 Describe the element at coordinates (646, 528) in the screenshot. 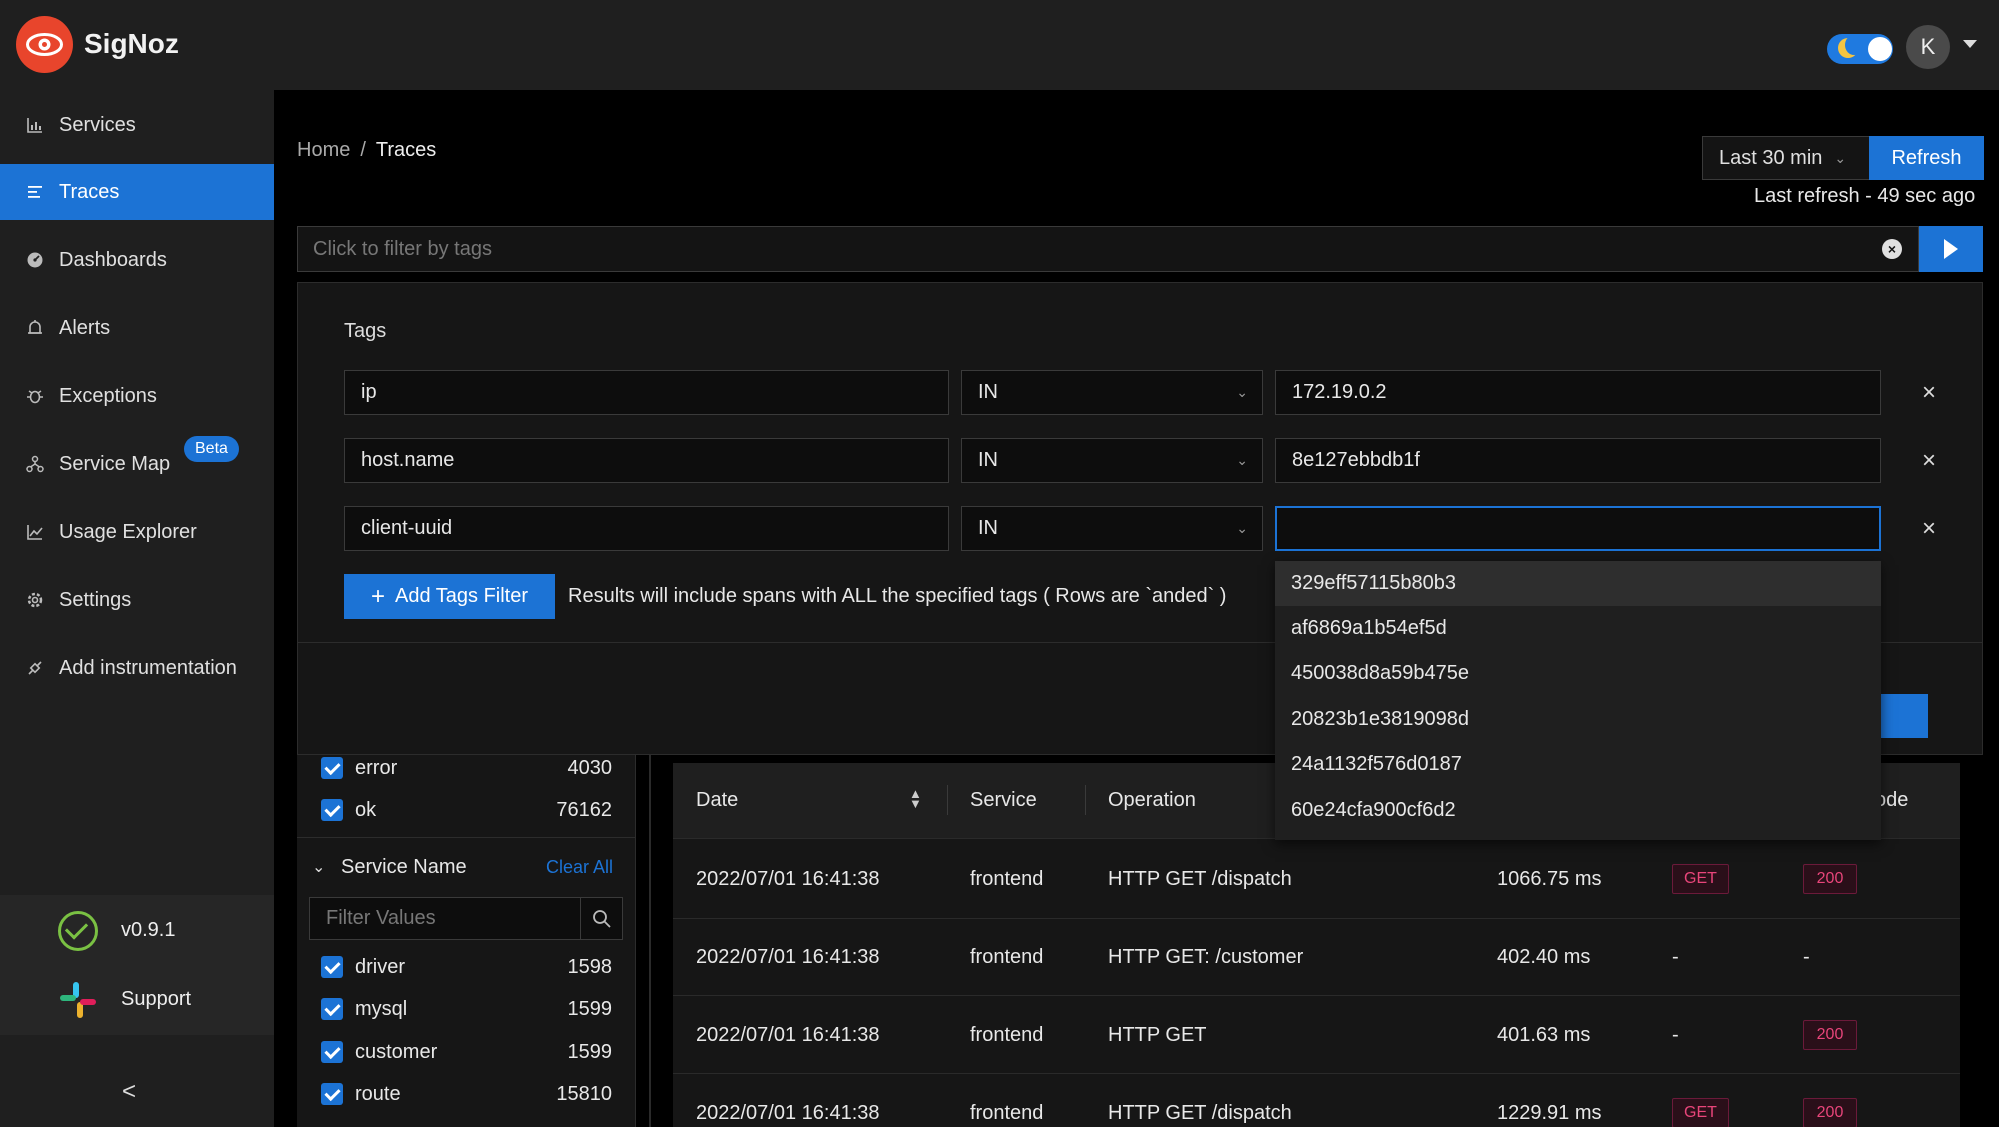

I see `tag-key-input: client-uuid` at that location.